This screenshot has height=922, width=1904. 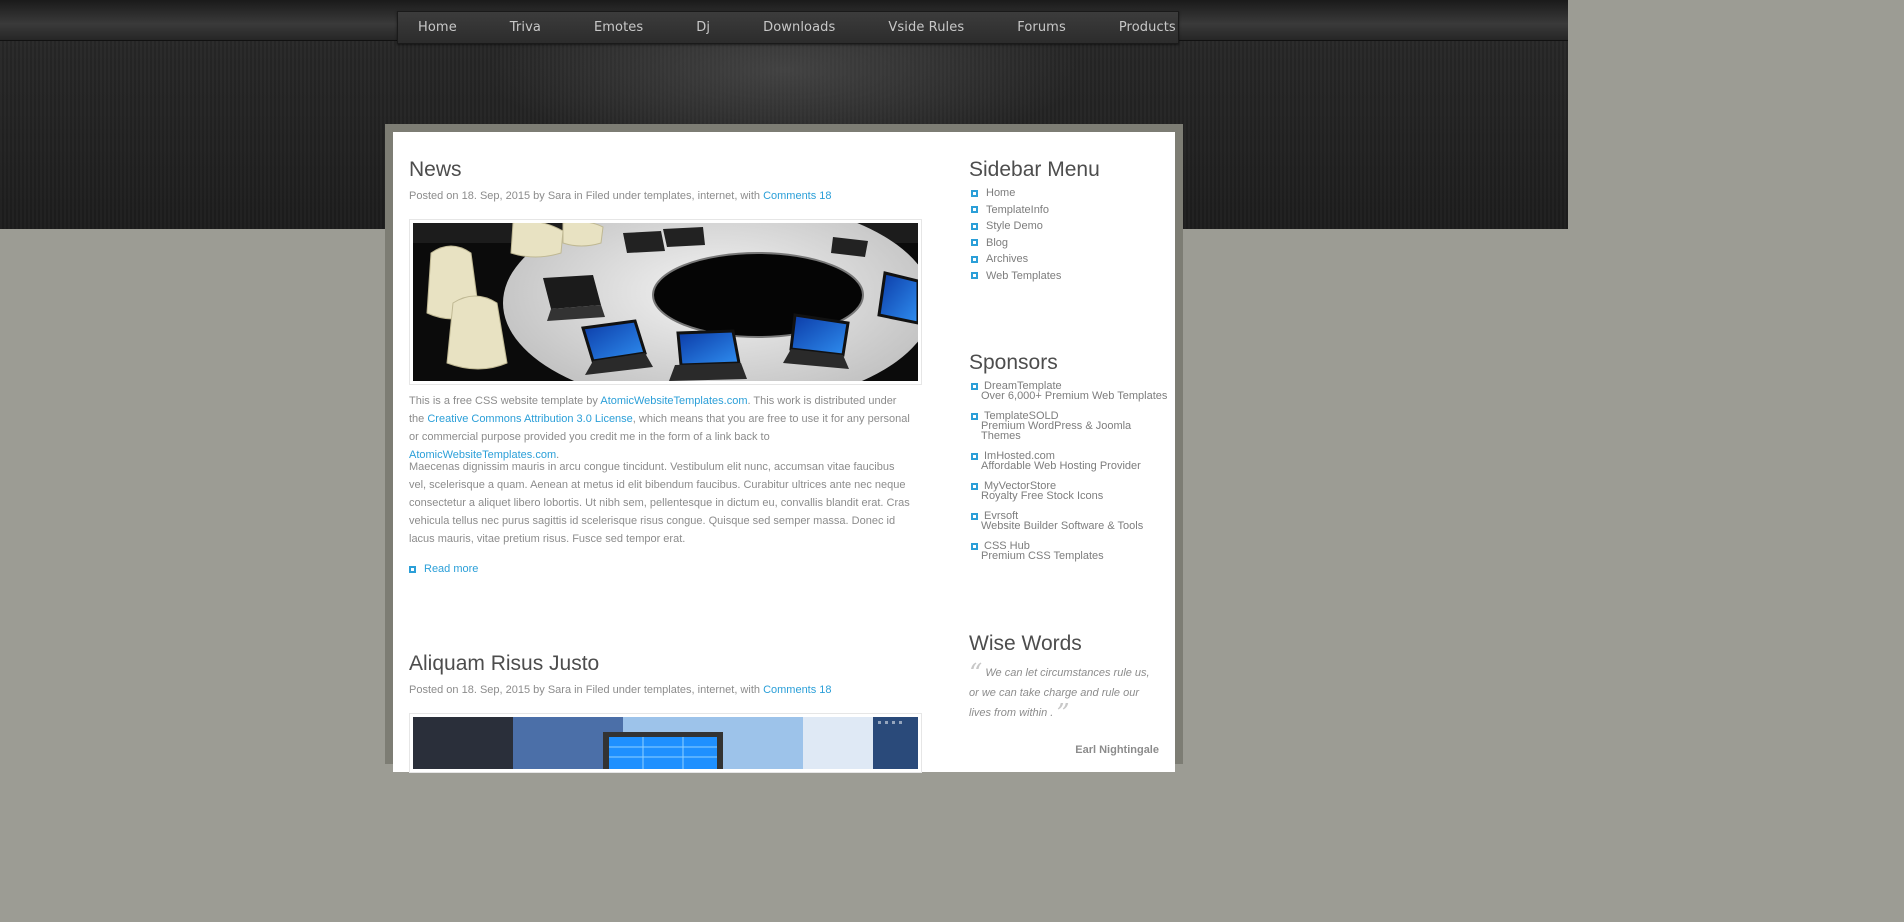 What do you see at coordinates (437, 27) in the screenshot?
I see `nav-home: Home` at bounding box center [437, 27].